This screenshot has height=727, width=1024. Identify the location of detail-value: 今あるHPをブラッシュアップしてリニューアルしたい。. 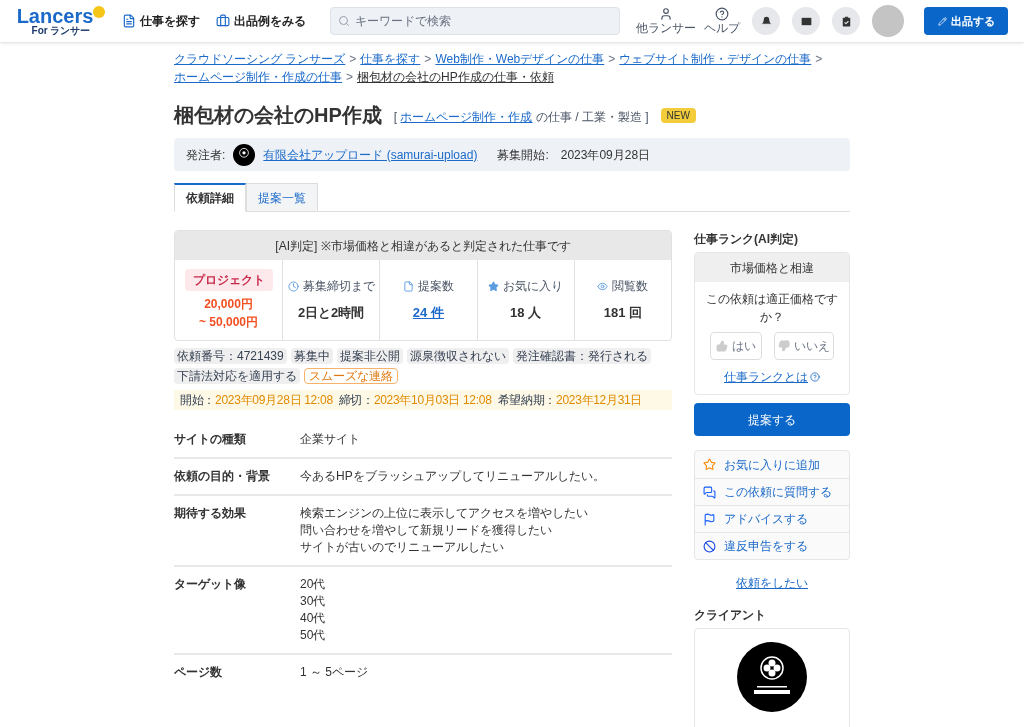
(452, 476).